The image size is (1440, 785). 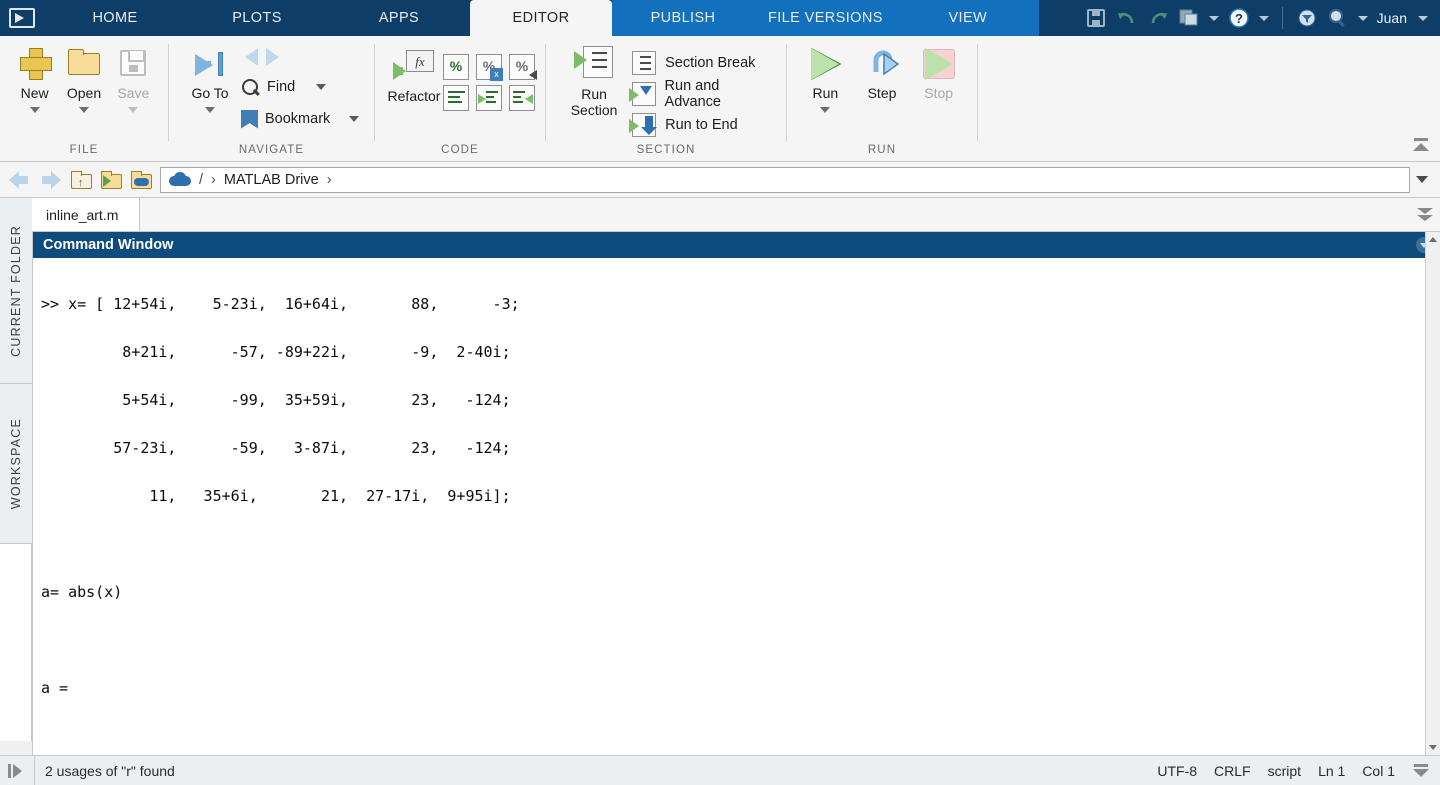 What do you see at coordinates (456, 98) in the screenshot?
I see `smart-indent-icon` at bounding box center [456, 98].